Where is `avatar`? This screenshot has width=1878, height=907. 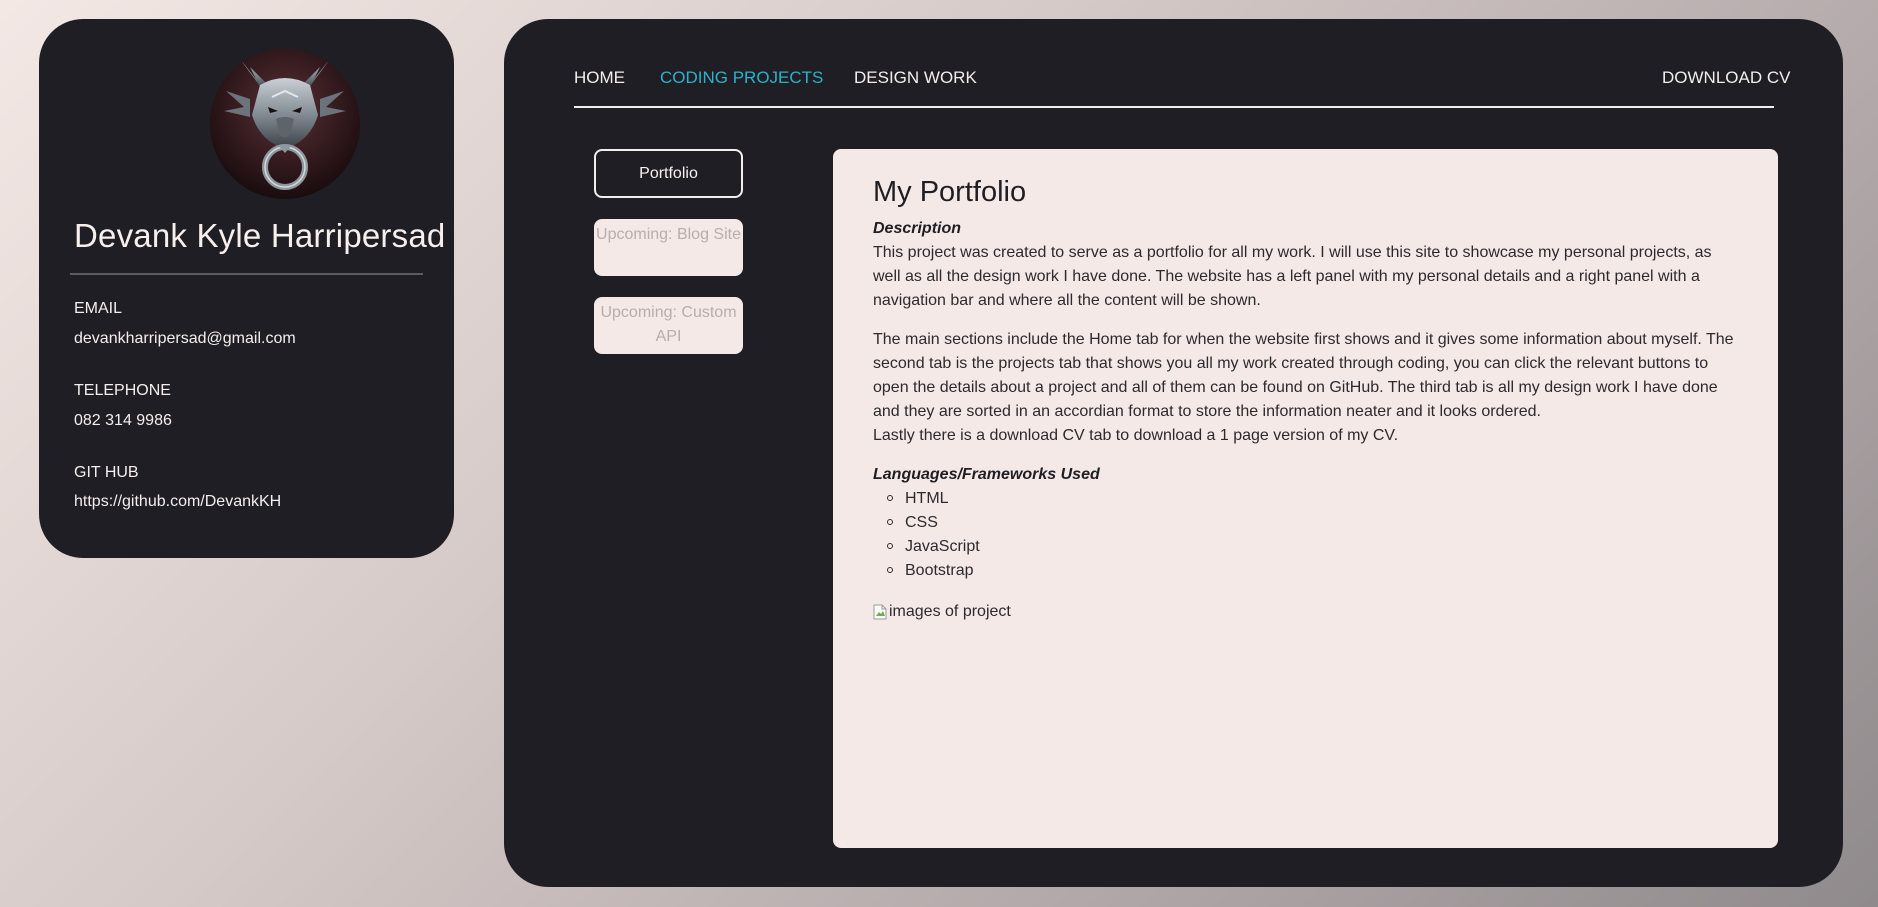
avatar is located at coordinates (285, 124).